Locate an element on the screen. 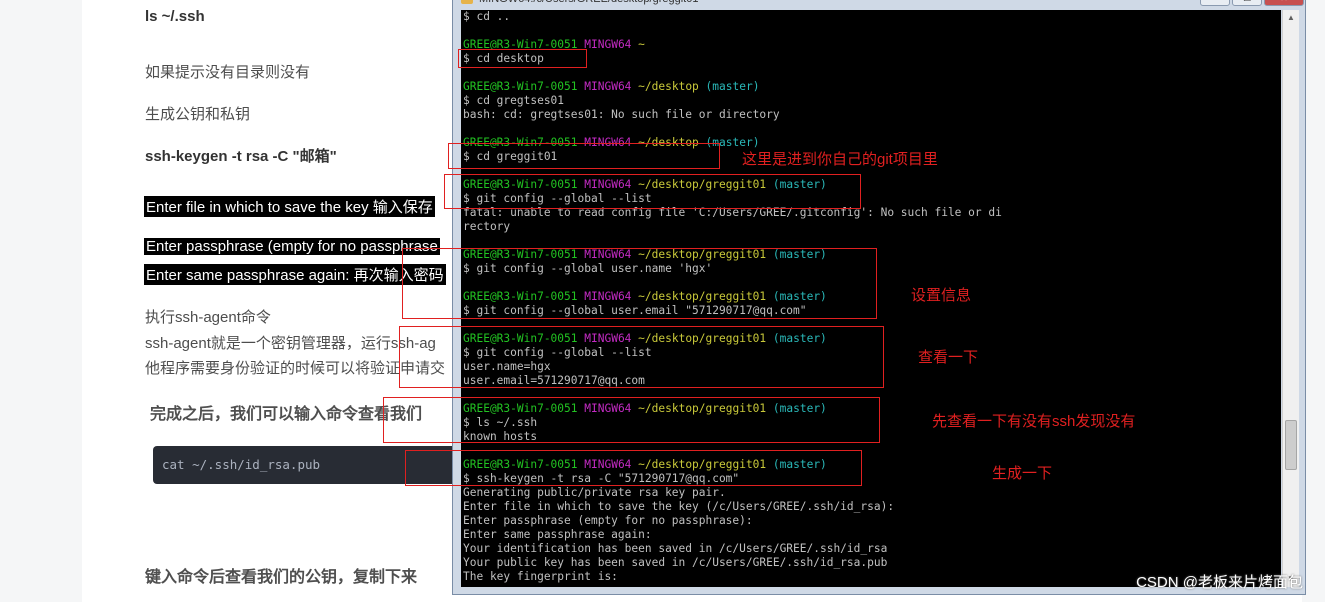 This screenshot has height=602, width=1325. terminal-output-line: The key fingerprint is: is located at coordinates (540, 576).